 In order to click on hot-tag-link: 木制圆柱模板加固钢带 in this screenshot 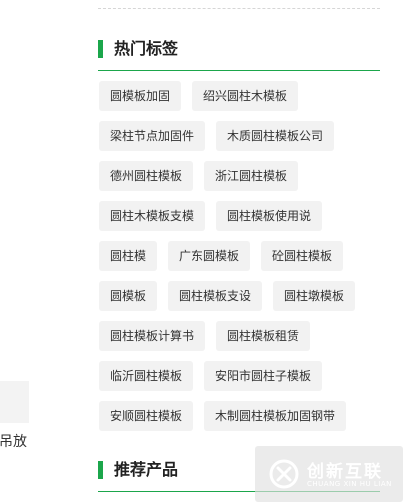, I will do `click(275, 416)`.